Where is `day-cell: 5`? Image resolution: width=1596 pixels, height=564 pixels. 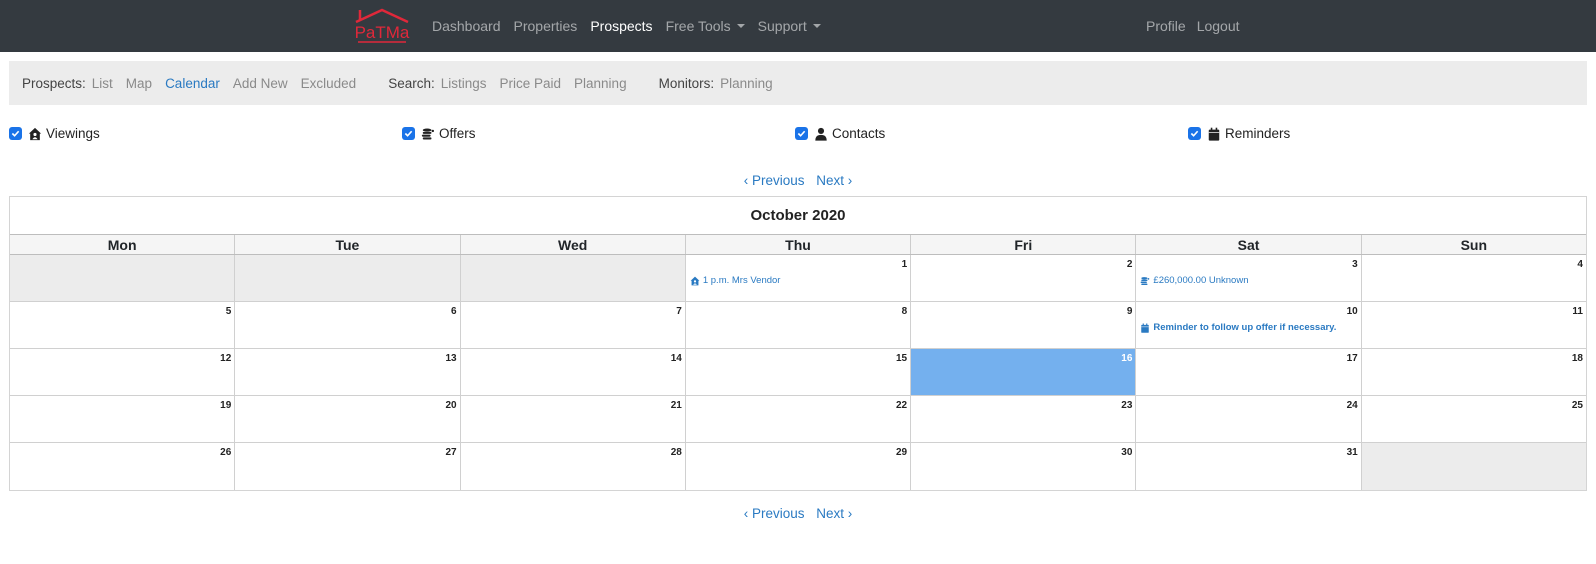
day-cell: 5 is located at coordinates (123, 325).